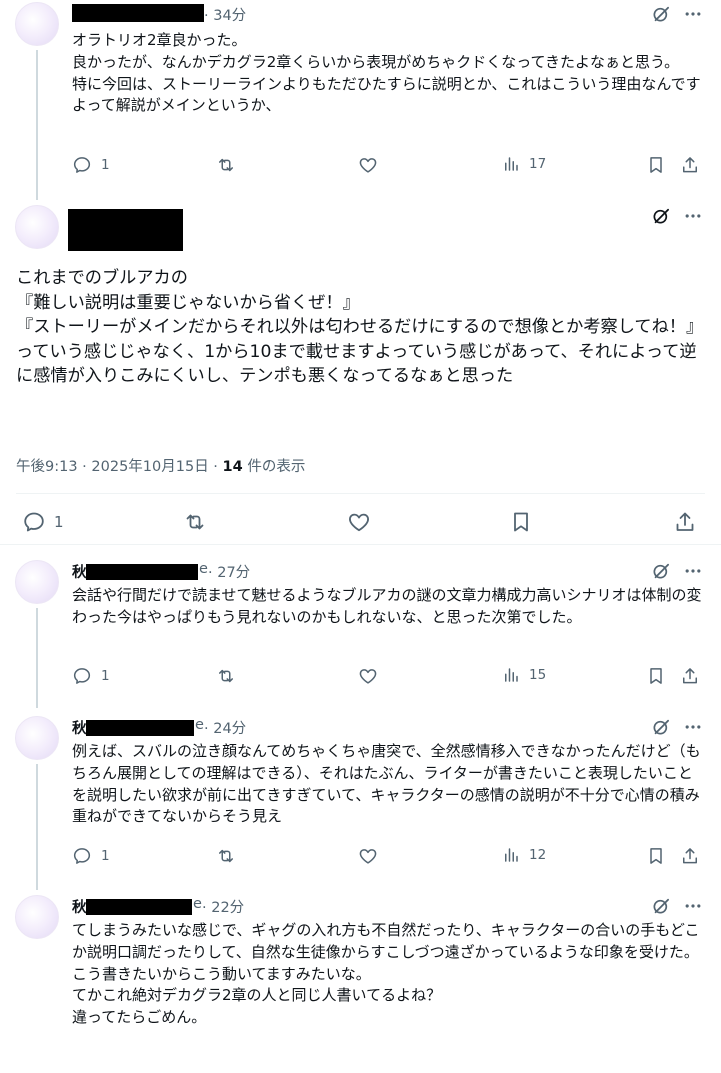  What do you see at coordinates (389, 858) in the screenshot?
I see `post-actions: 1 12` at bounding box center [389, 858].